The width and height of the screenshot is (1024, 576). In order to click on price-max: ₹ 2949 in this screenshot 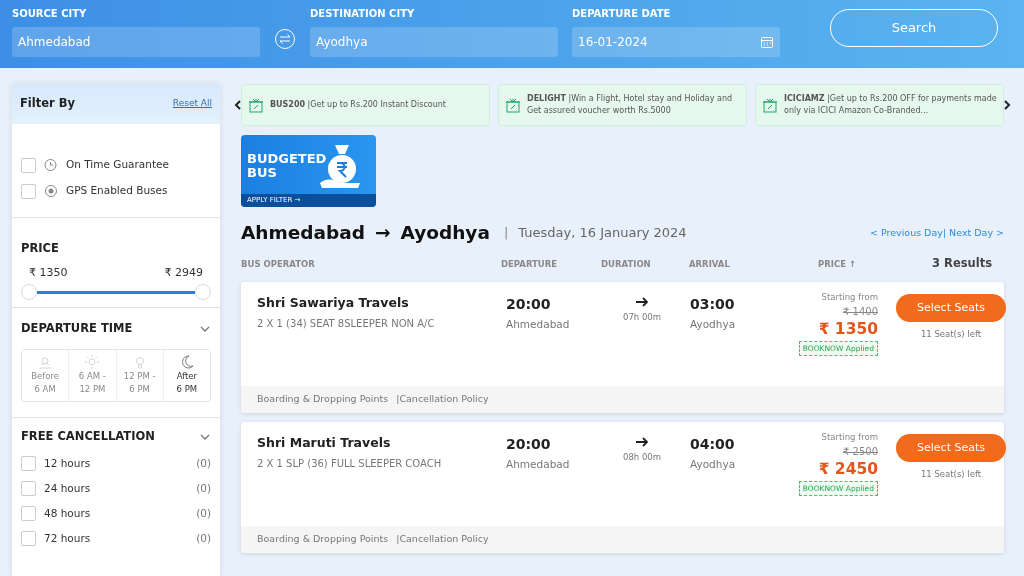, I will do `click(183, 273)`.